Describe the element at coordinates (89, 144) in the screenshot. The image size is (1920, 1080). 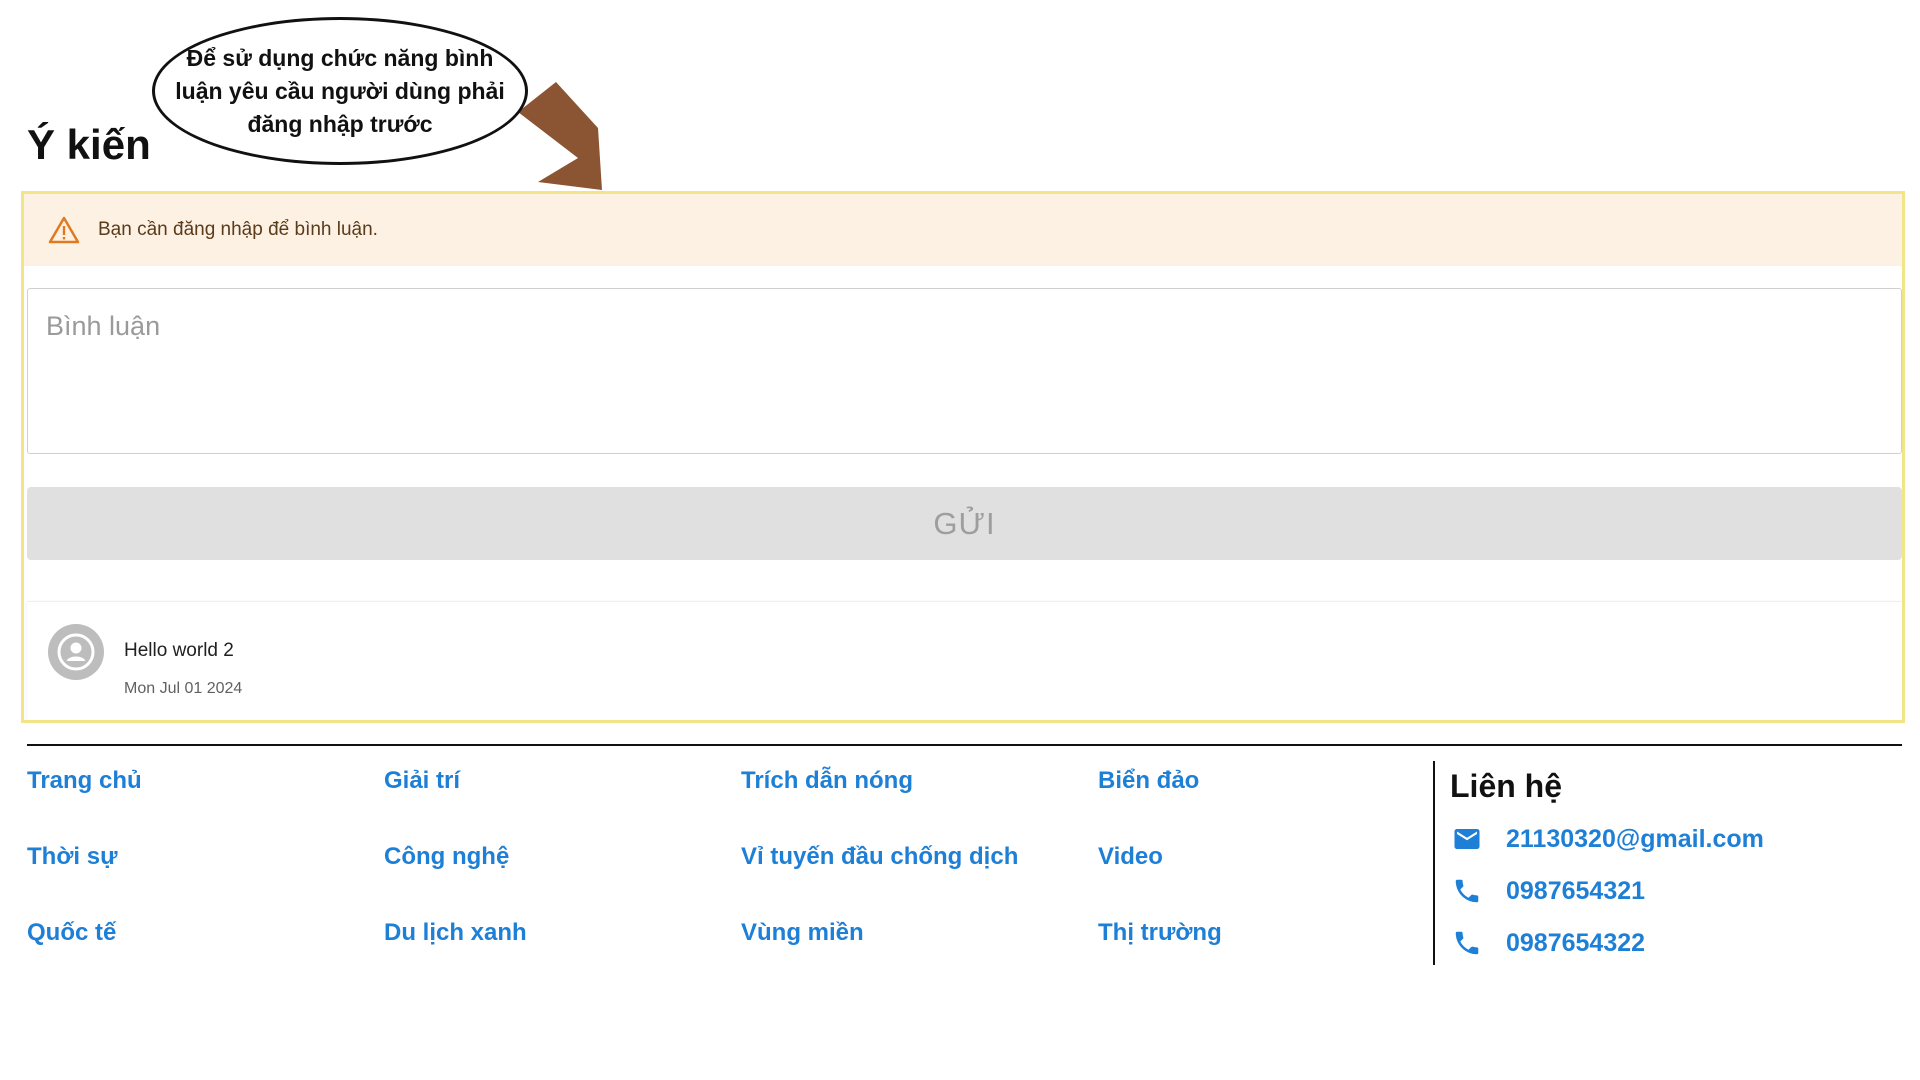
I see `section-title: Ý kiến` at that location.